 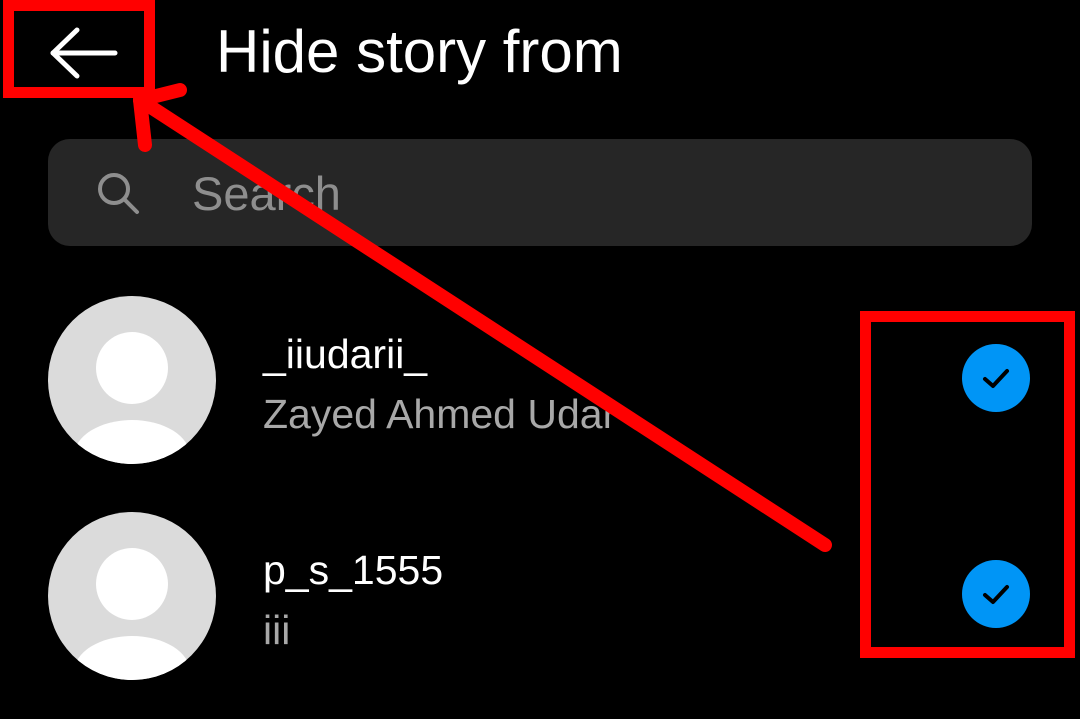 I want to click on username: p_s_1555, so click(x=353, y=570).